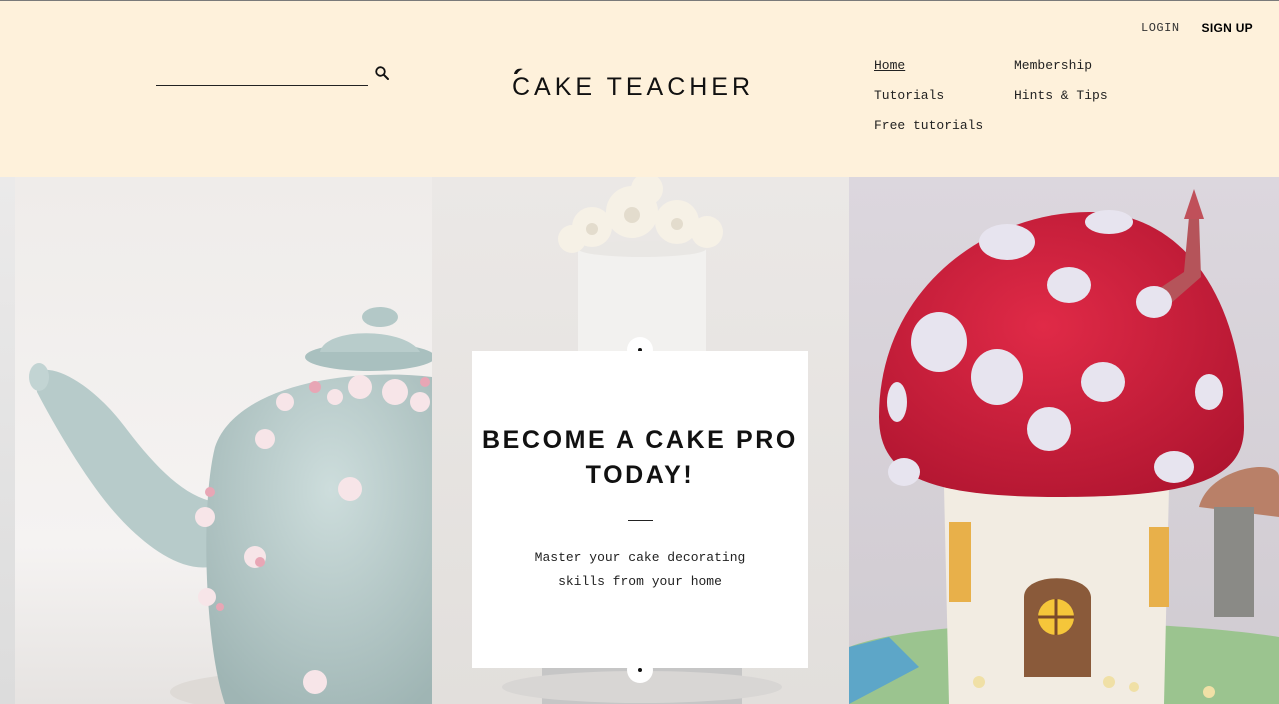 This screenshot has width=1279, height=704. I want to click on signup-link: SIGN UP, so click(1227, 28).